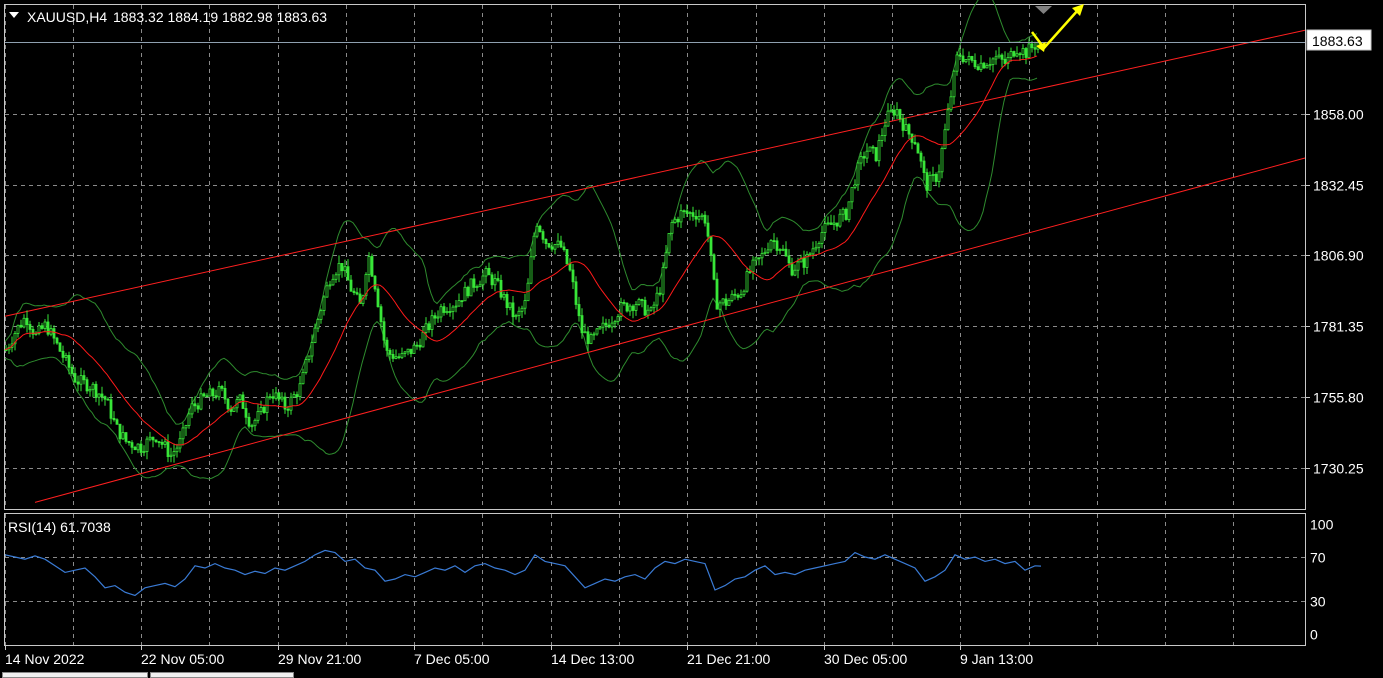  What do you see at coordinates (1318, 602) in the screenshot?
I see `rsi-tick-label: 30` at bounding box center [1318, 602].